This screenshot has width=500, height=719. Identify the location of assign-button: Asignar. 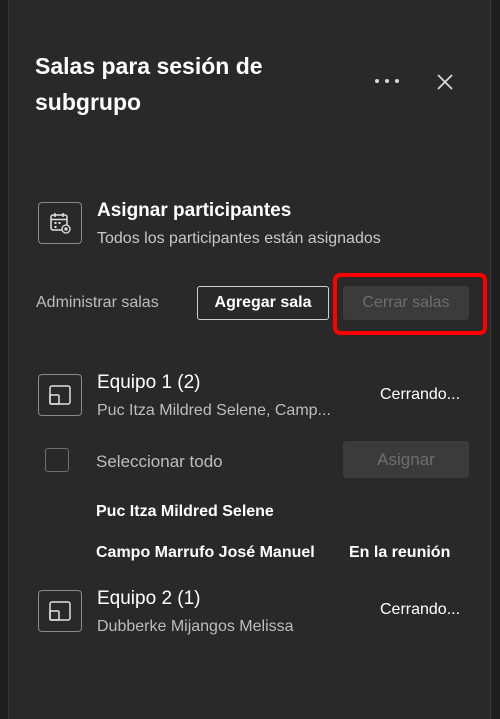
(406, 459).